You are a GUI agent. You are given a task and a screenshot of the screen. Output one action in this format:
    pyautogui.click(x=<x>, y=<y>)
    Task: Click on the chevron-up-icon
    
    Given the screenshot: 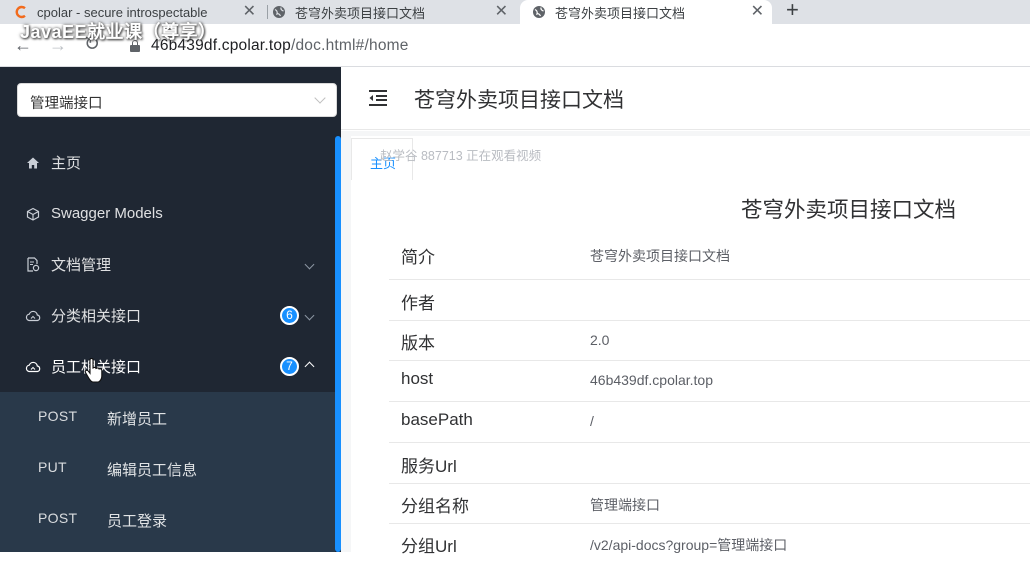 What is the action you would take?
    pyautogui.click(x=309, y=366)
    